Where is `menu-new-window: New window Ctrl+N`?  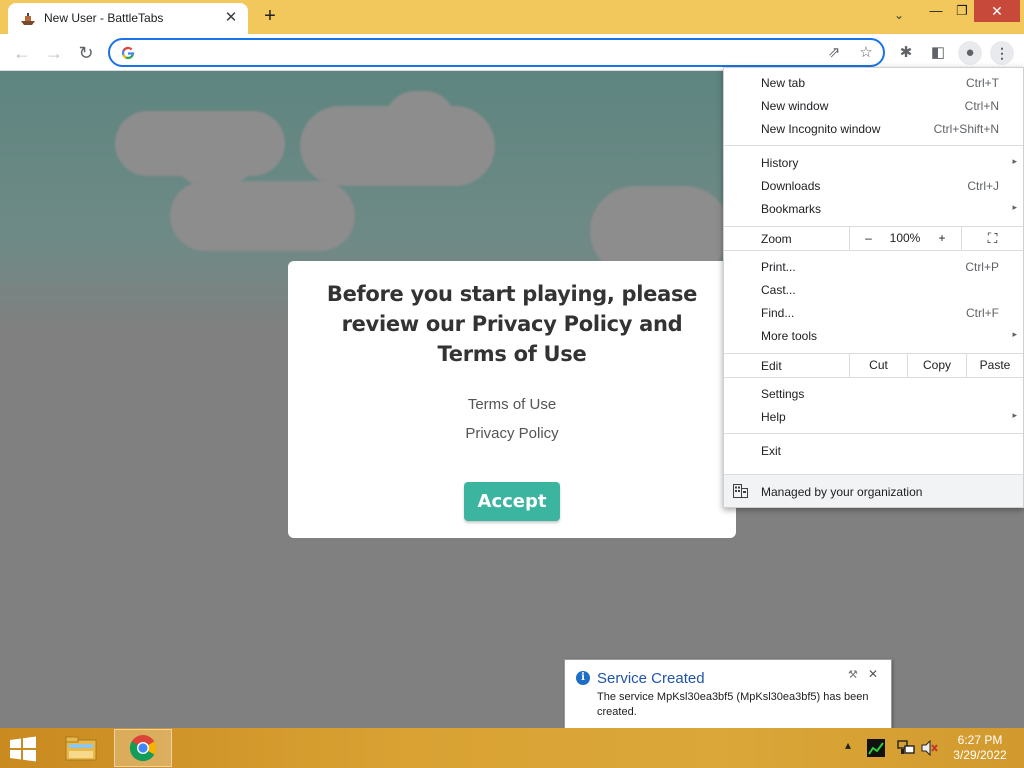
menu-new-window: New window Ctrl+N is located at coordinates (873, 106).